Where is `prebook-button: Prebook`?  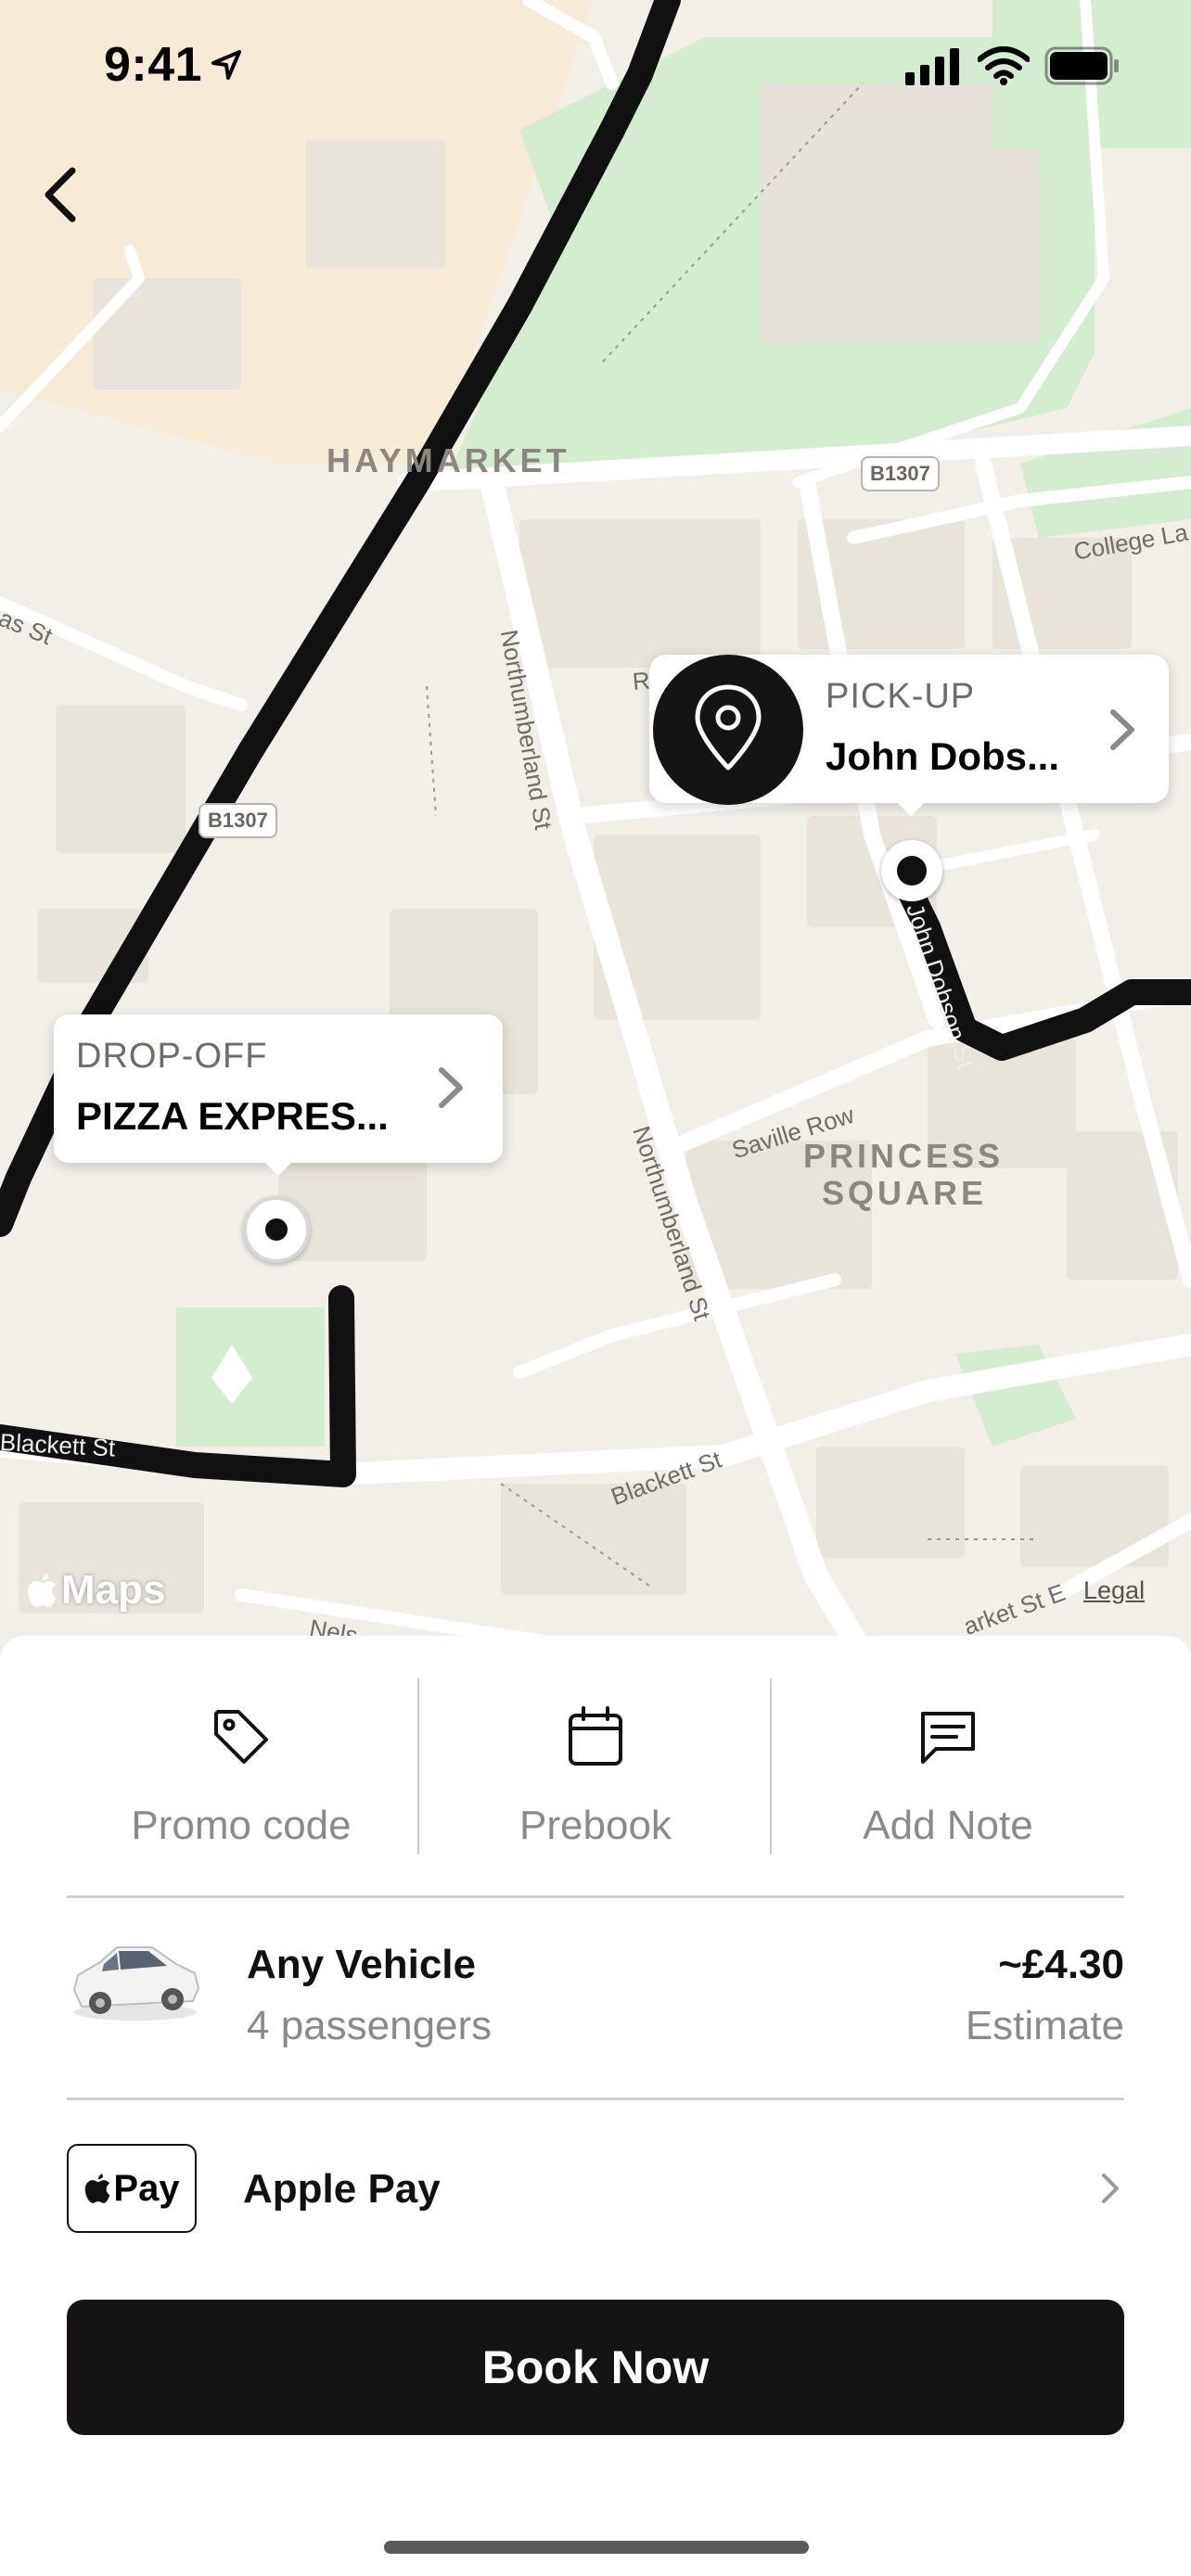 prebook-button: Prebook is located at coordinates (595, 1747).